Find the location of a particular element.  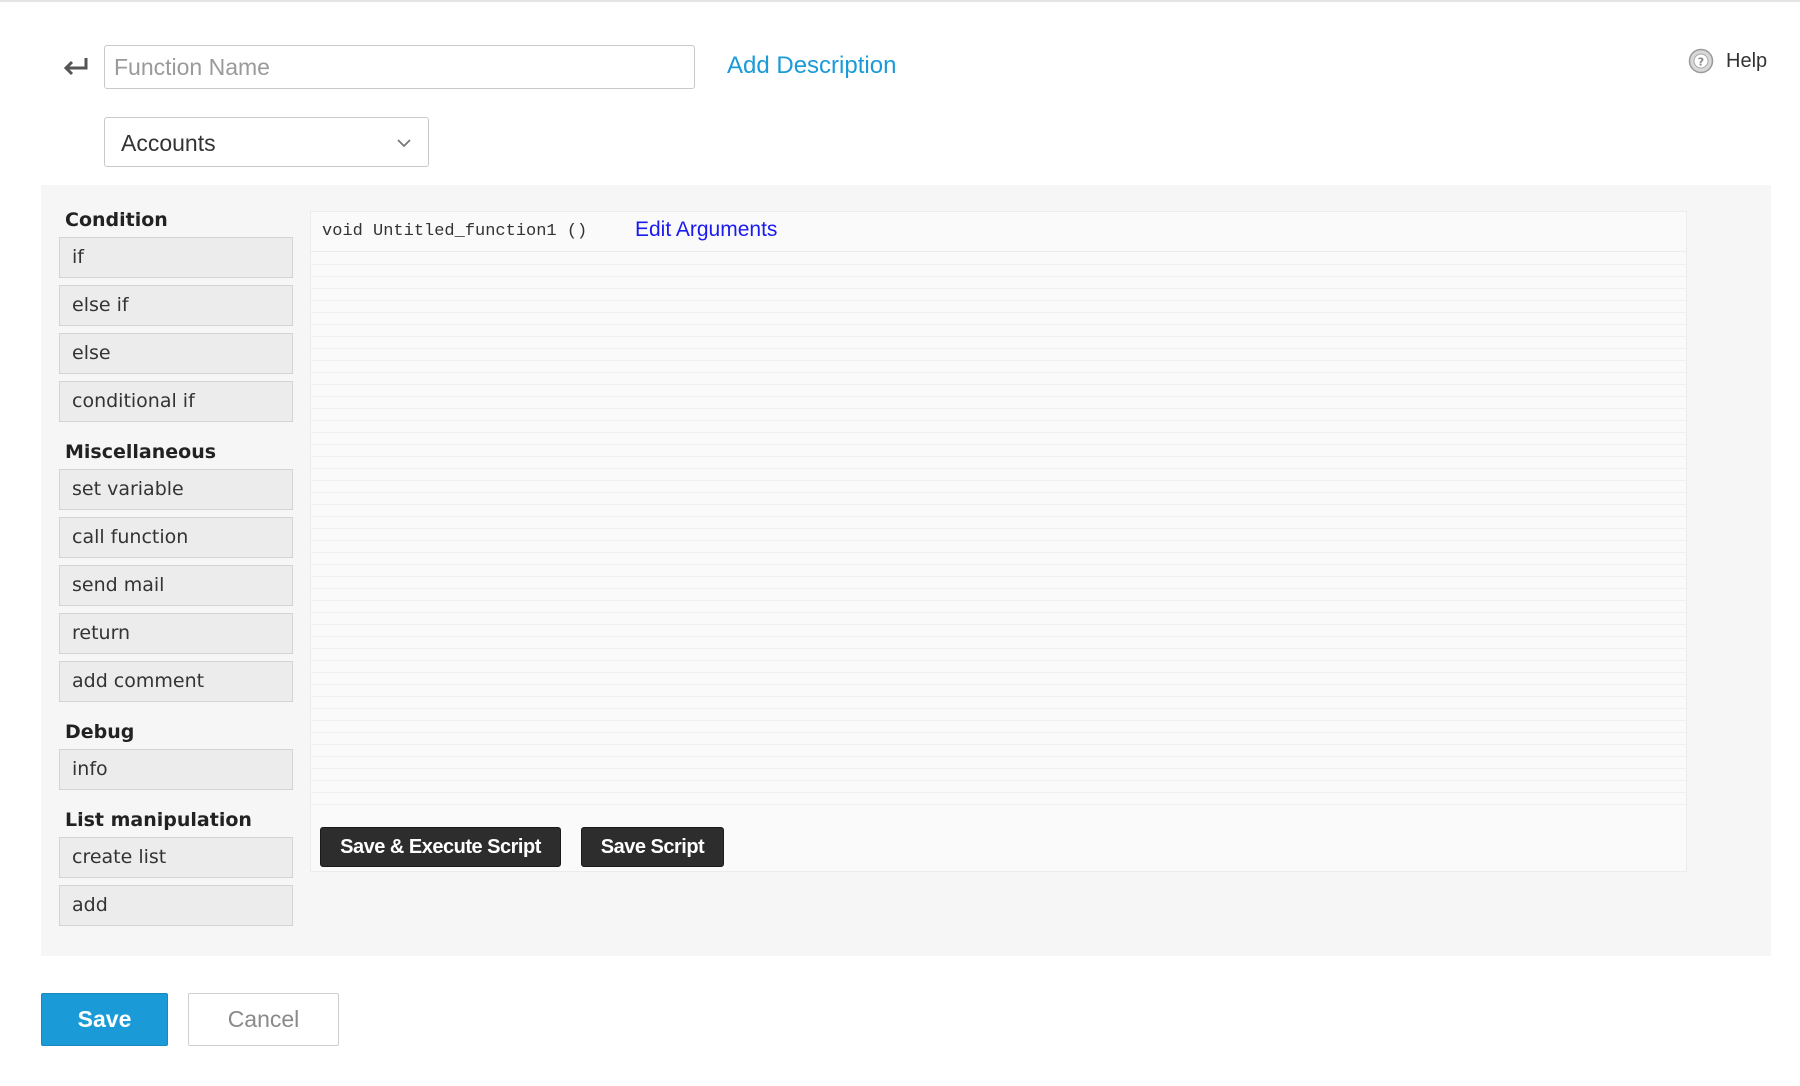

function-signature: void Untitled_function1 () is located at coordinates (455, 231).